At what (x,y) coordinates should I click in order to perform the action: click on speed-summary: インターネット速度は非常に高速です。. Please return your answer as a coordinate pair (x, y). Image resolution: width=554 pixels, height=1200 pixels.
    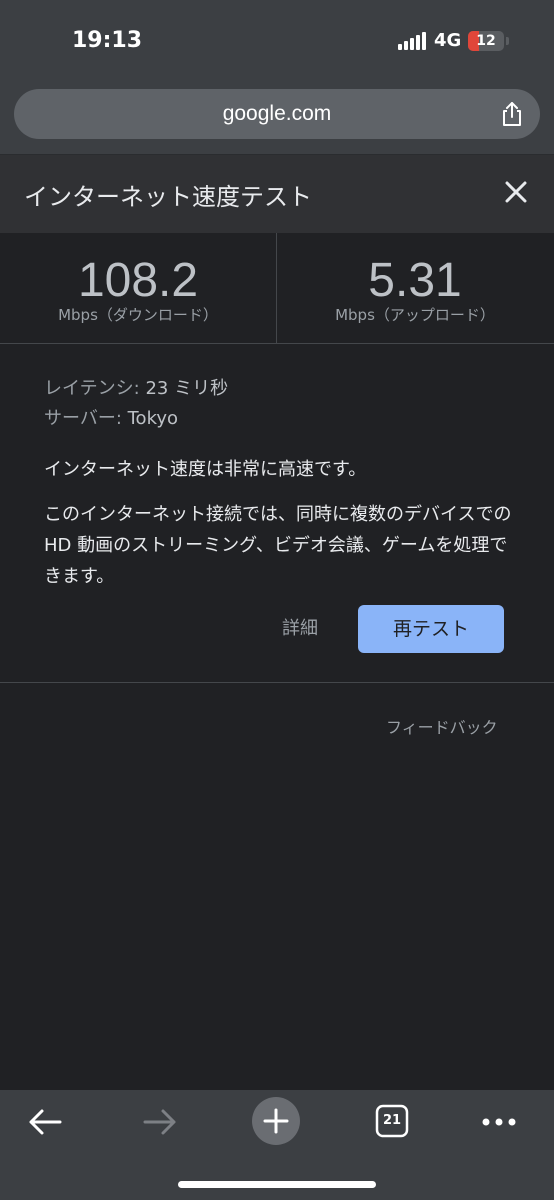
    Looking at the image, I should click on (205, 469).